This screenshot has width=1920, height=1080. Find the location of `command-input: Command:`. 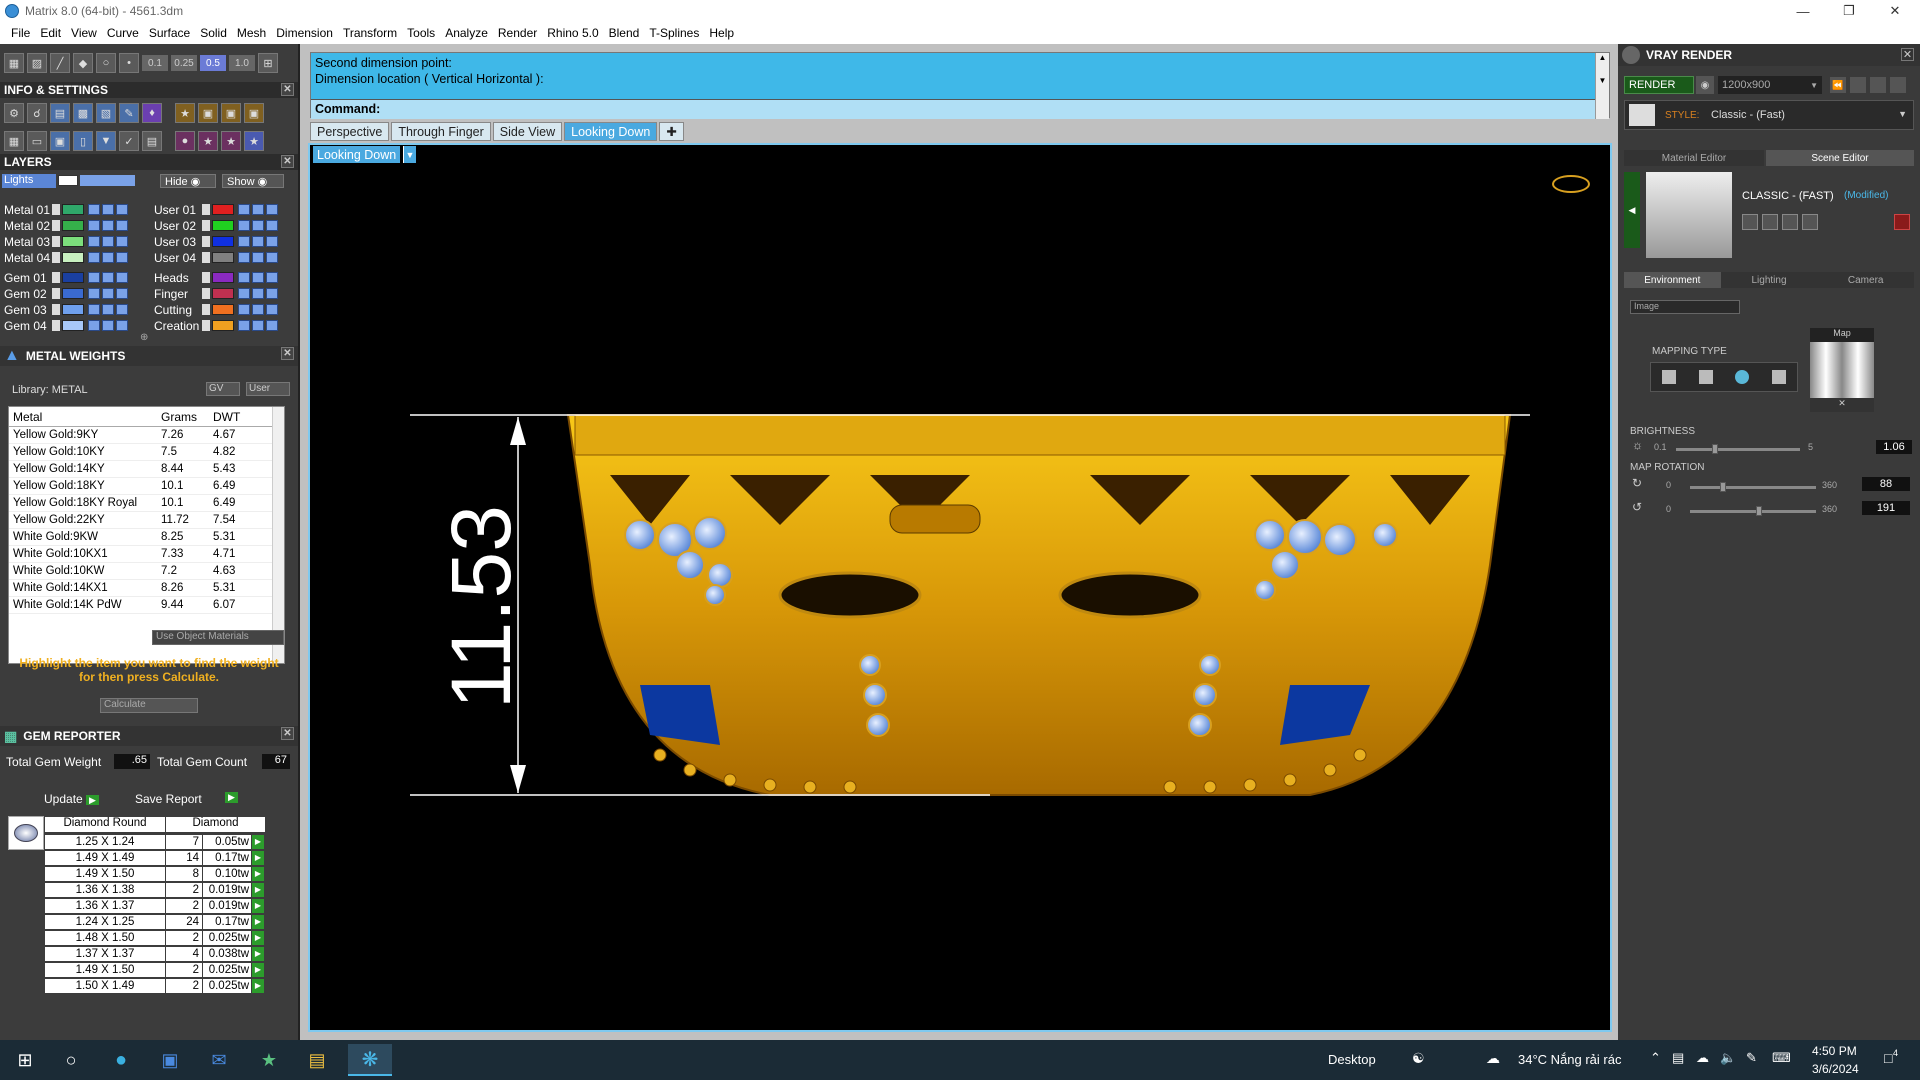

command-input: Command: is located at coordinates (953, 109).